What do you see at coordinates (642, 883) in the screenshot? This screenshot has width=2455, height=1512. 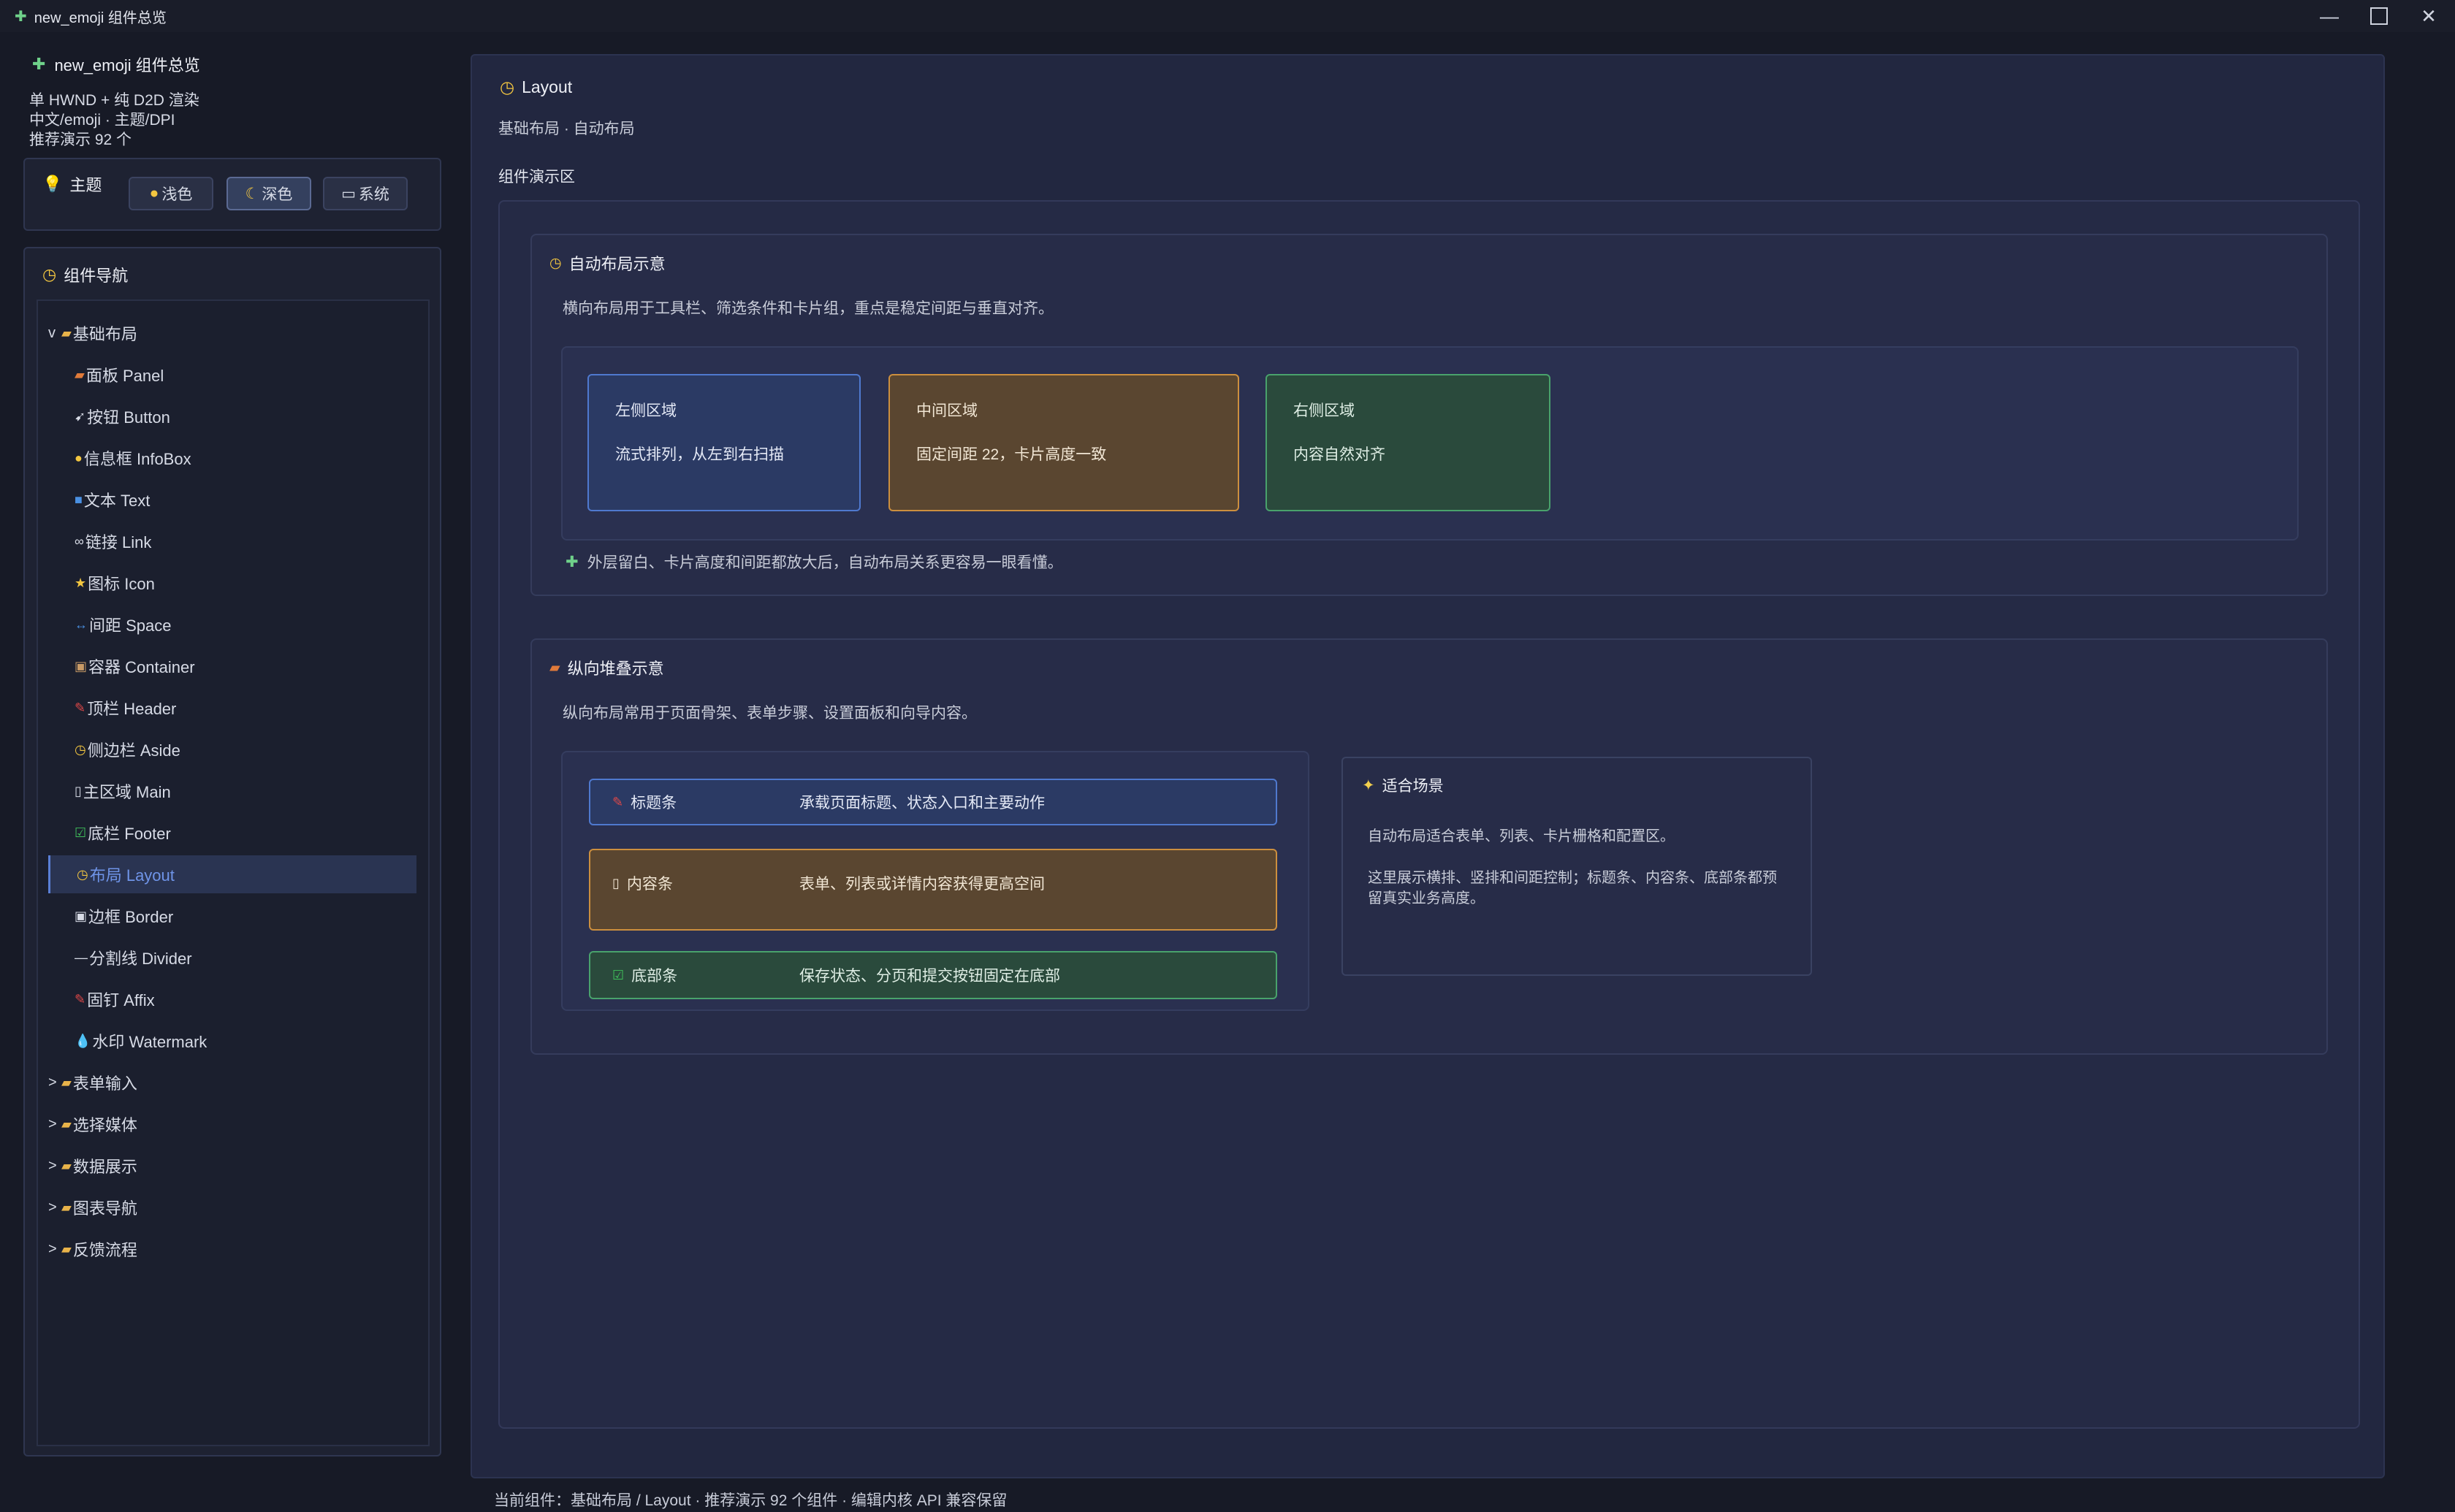 I see `row-label: ▯ 内容条` at bounding box center [642, 883].